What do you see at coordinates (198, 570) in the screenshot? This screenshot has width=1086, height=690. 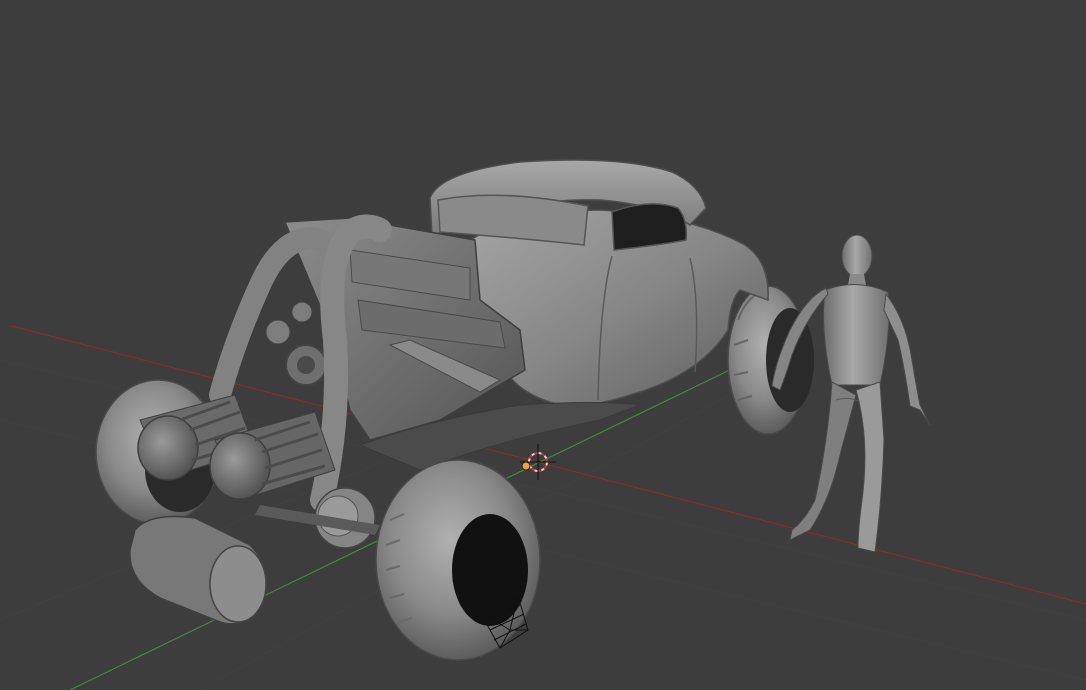 I see `fuel-tank` at bounding box center [198, 570].